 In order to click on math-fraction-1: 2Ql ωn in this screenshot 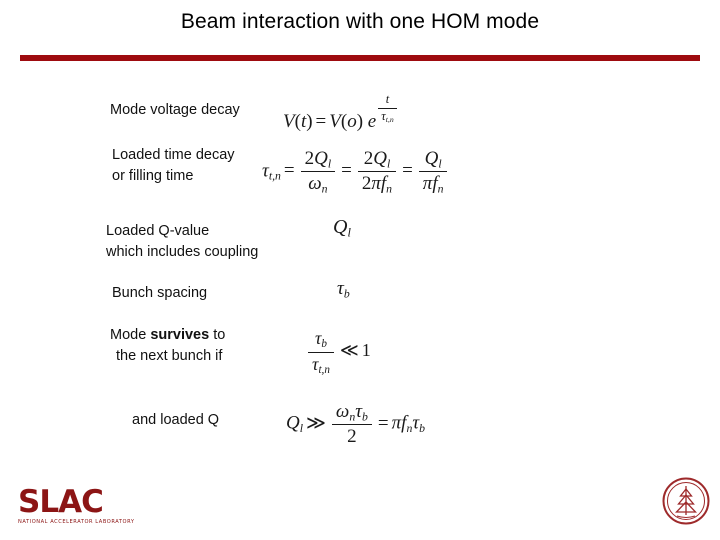, I will do `click(318, 172)`.